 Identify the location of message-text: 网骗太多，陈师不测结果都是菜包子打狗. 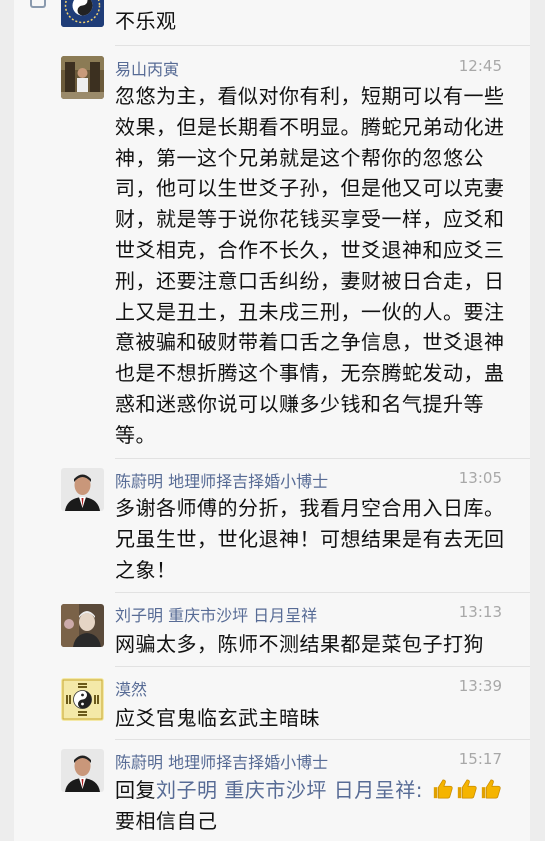
(299, 644).